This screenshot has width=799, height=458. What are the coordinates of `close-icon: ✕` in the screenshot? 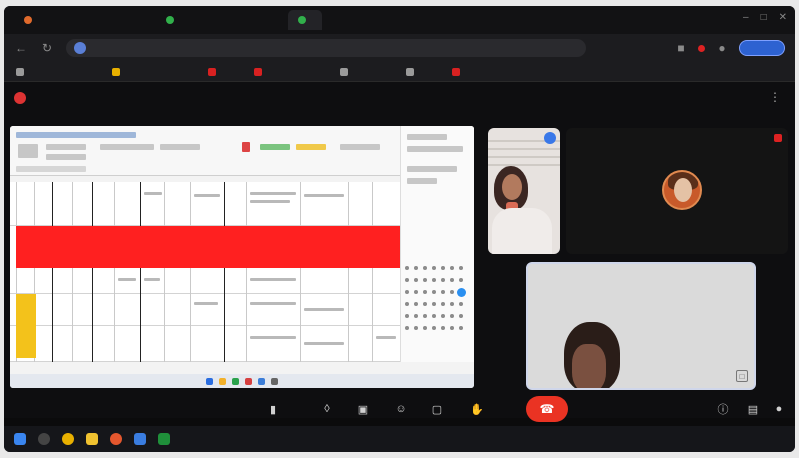 It's located at (783, 17).